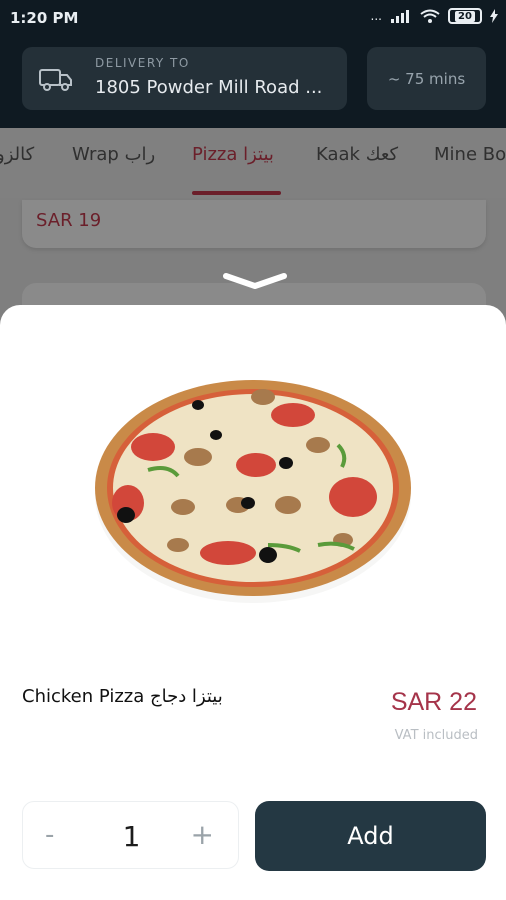  I want to click on delivery-eta: ~ 75 mins, so click(426, 78).